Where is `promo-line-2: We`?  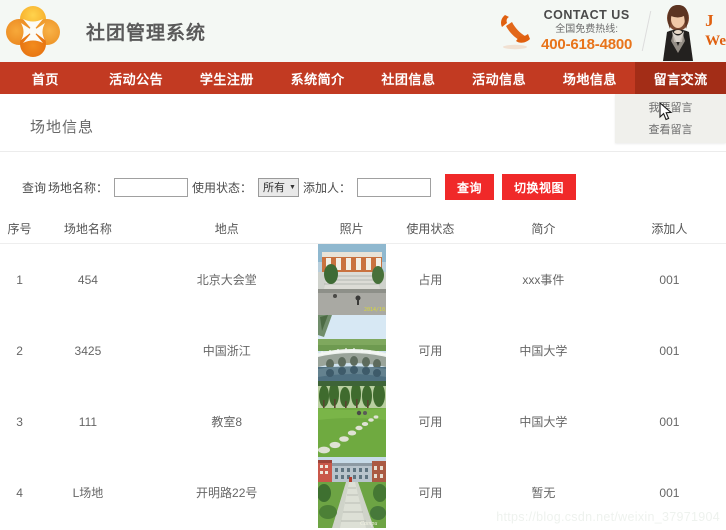 promo-line-2: We is located at coordinates (715, 41).